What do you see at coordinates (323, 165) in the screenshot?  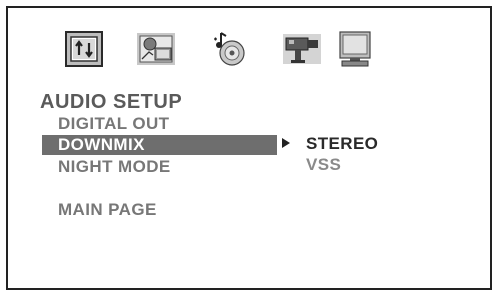 I see `option-vss: VSS` at bounding box center [323, 165].